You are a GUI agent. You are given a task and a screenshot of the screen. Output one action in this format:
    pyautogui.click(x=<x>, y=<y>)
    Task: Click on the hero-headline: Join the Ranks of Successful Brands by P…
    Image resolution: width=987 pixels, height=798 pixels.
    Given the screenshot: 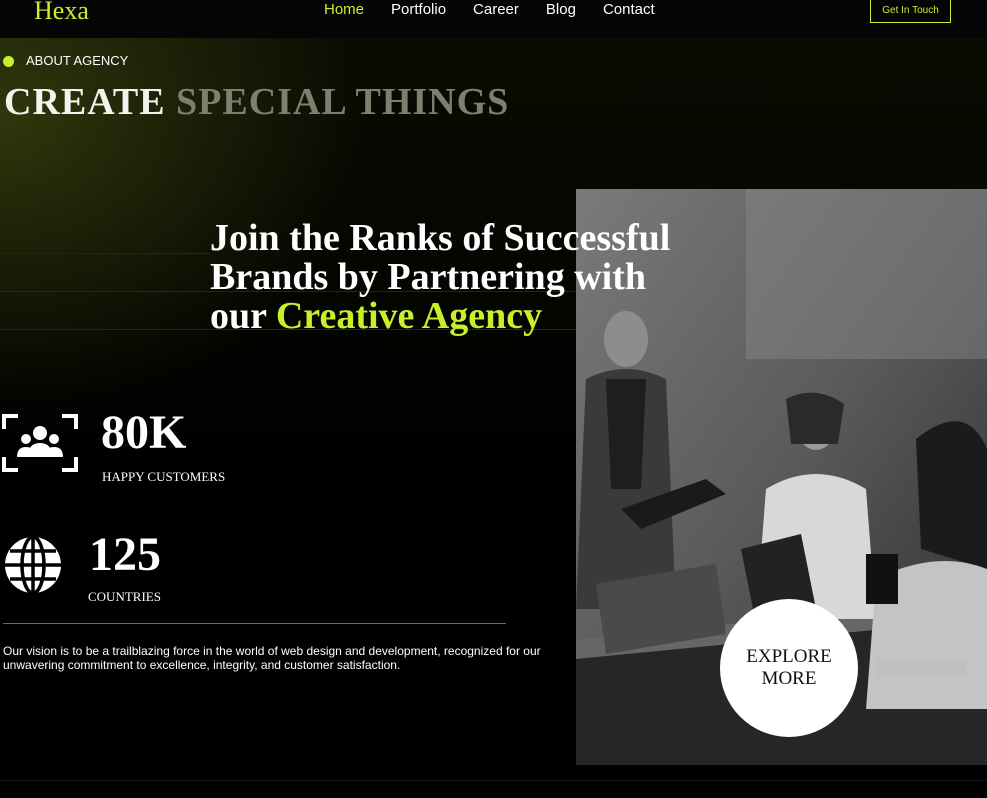 What is the action you would take?
    pyautogui.click(x=490, y=277)
    